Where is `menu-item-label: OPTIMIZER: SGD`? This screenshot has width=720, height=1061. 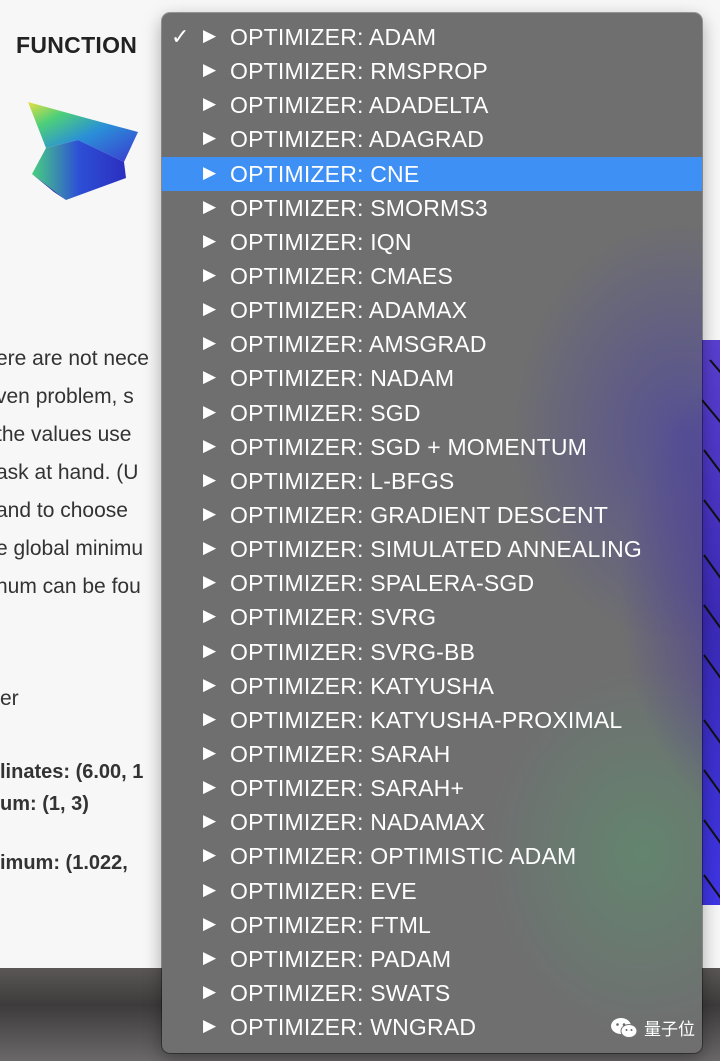
menu-item-label: OPTIMIZER: SGD is located at coordinates (325, 412).